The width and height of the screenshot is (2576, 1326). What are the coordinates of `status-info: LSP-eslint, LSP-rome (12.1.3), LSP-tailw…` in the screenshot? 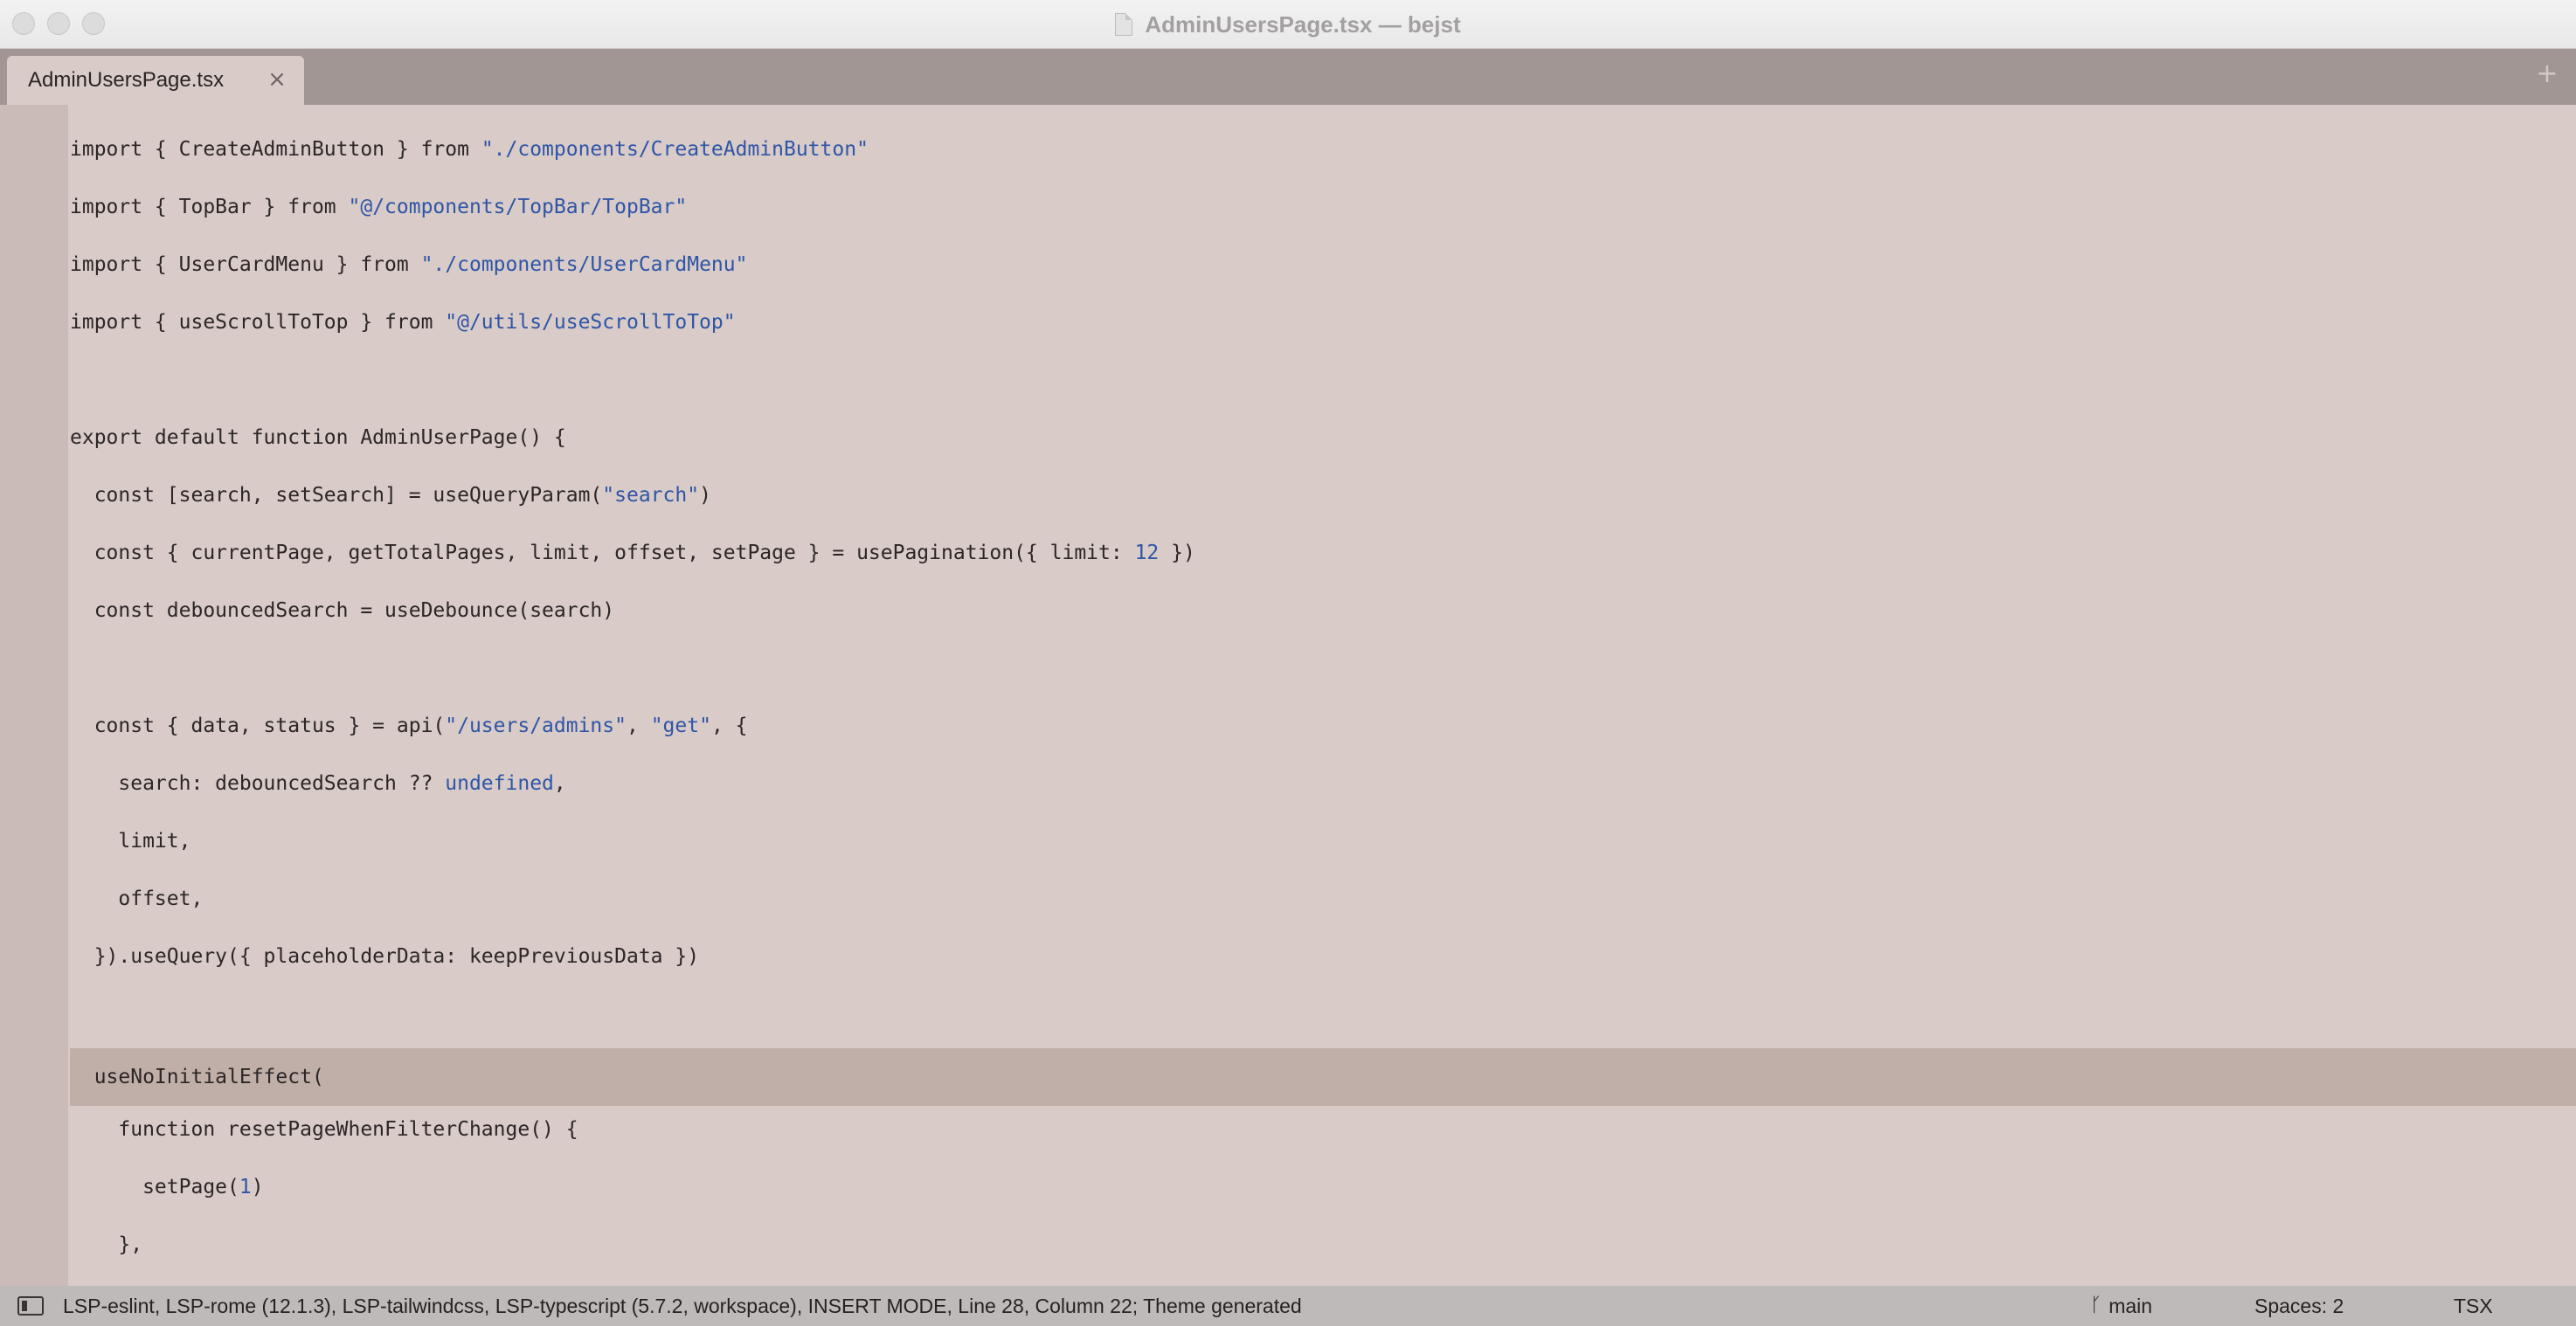 It's located at (682, 1306).